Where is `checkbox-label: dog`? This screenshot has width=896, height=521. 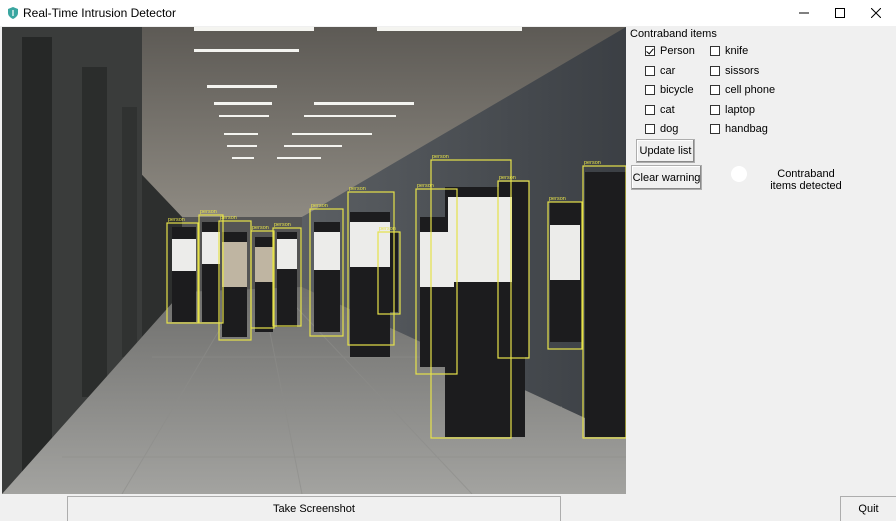 checkbox-label: dog is located at coordinates (669, 129).